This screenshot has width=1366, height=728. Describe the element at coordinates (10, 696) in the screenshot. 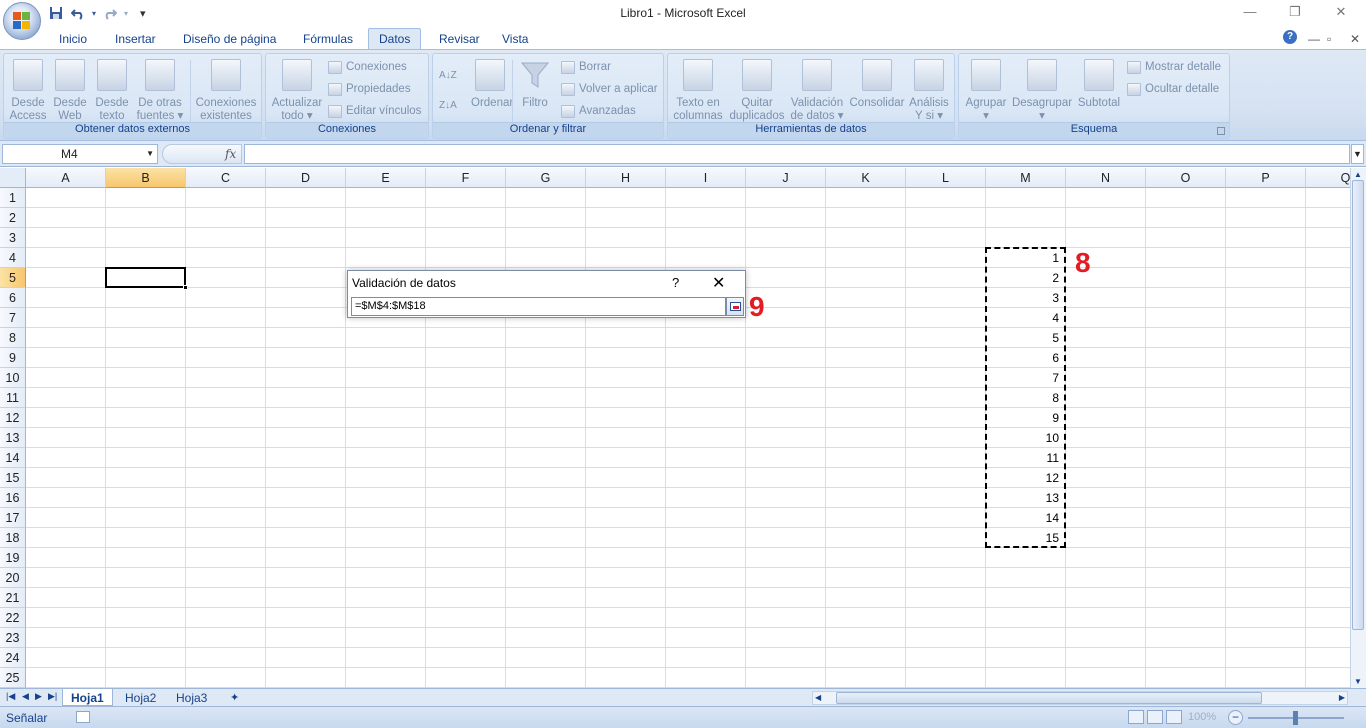

I see `first-sheet-icon: |◀` at that location.